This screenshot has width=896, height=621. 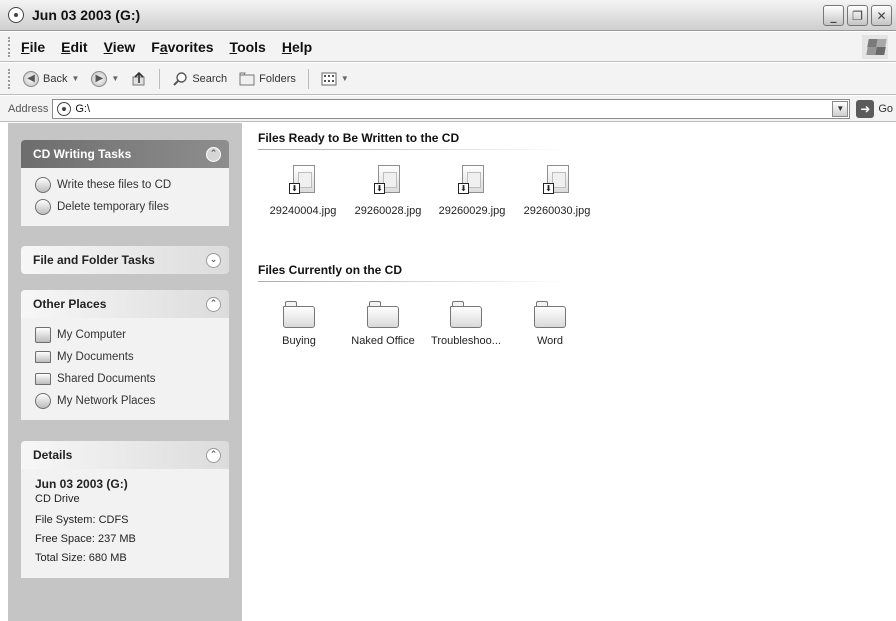 I want to click on forward-arrow-icon: ▶, so click(x=99, y=78).